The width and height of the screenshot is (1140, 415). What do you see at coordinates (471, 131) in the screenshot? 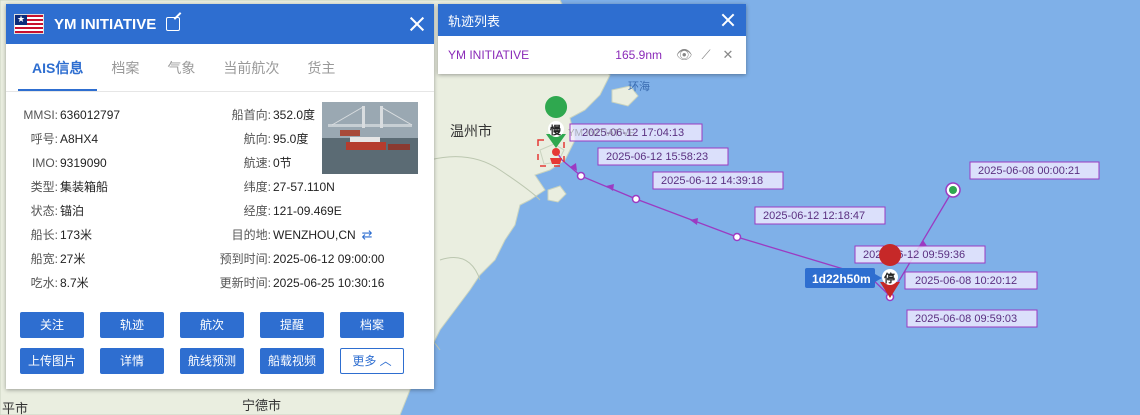
I see `city-label-wenzhou: 温州市` at bounding box center [471, 131].